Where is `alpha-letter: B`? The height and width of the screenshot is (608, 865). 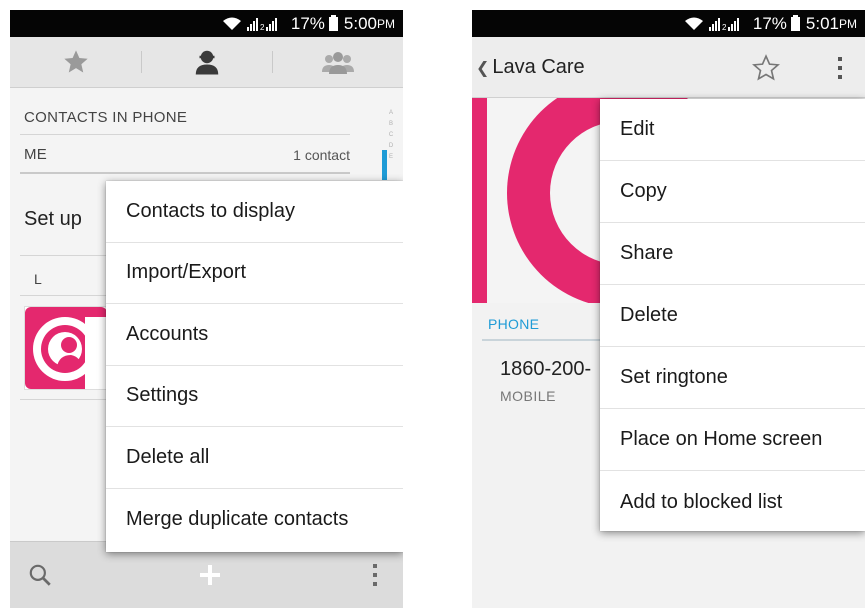 alpha-letter: B is located at coordinates (391, 124).